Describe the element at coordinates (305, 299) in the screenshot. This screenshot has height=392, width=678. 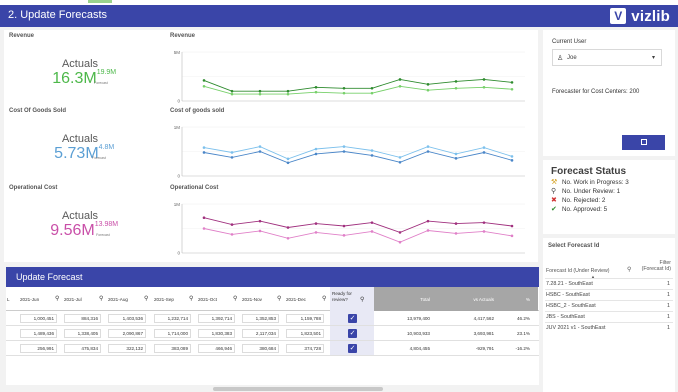
I see `column-header: 2021-Dec` at that location.